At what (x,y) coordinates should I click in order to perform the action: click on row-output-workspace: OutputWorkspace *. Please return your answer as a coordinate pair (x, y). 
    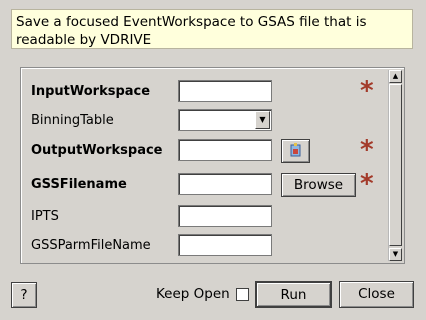
    Looking at the image, I should click on (201, 150).